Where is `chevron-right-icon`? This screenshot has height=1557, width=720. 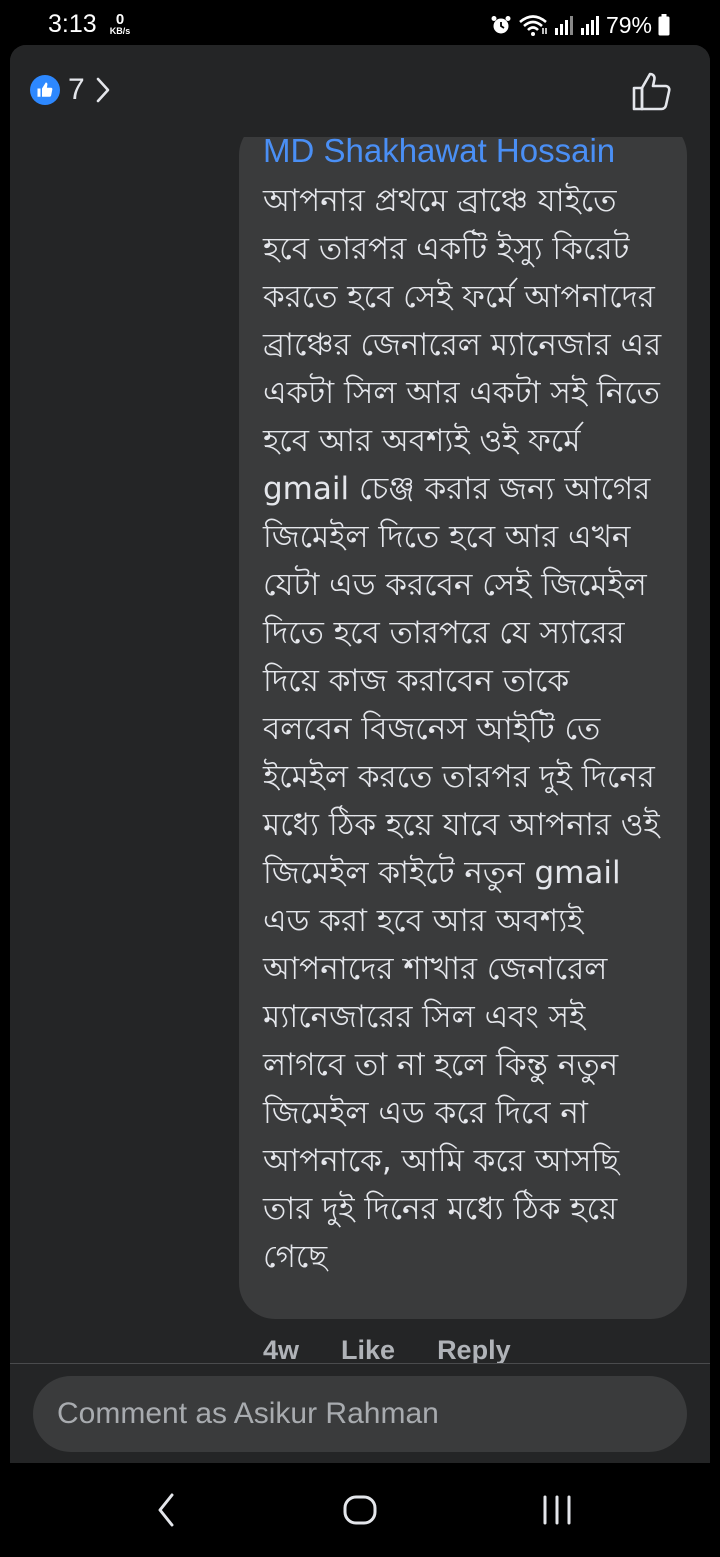 chevron-right-icon is located at coordinates (102, 90).